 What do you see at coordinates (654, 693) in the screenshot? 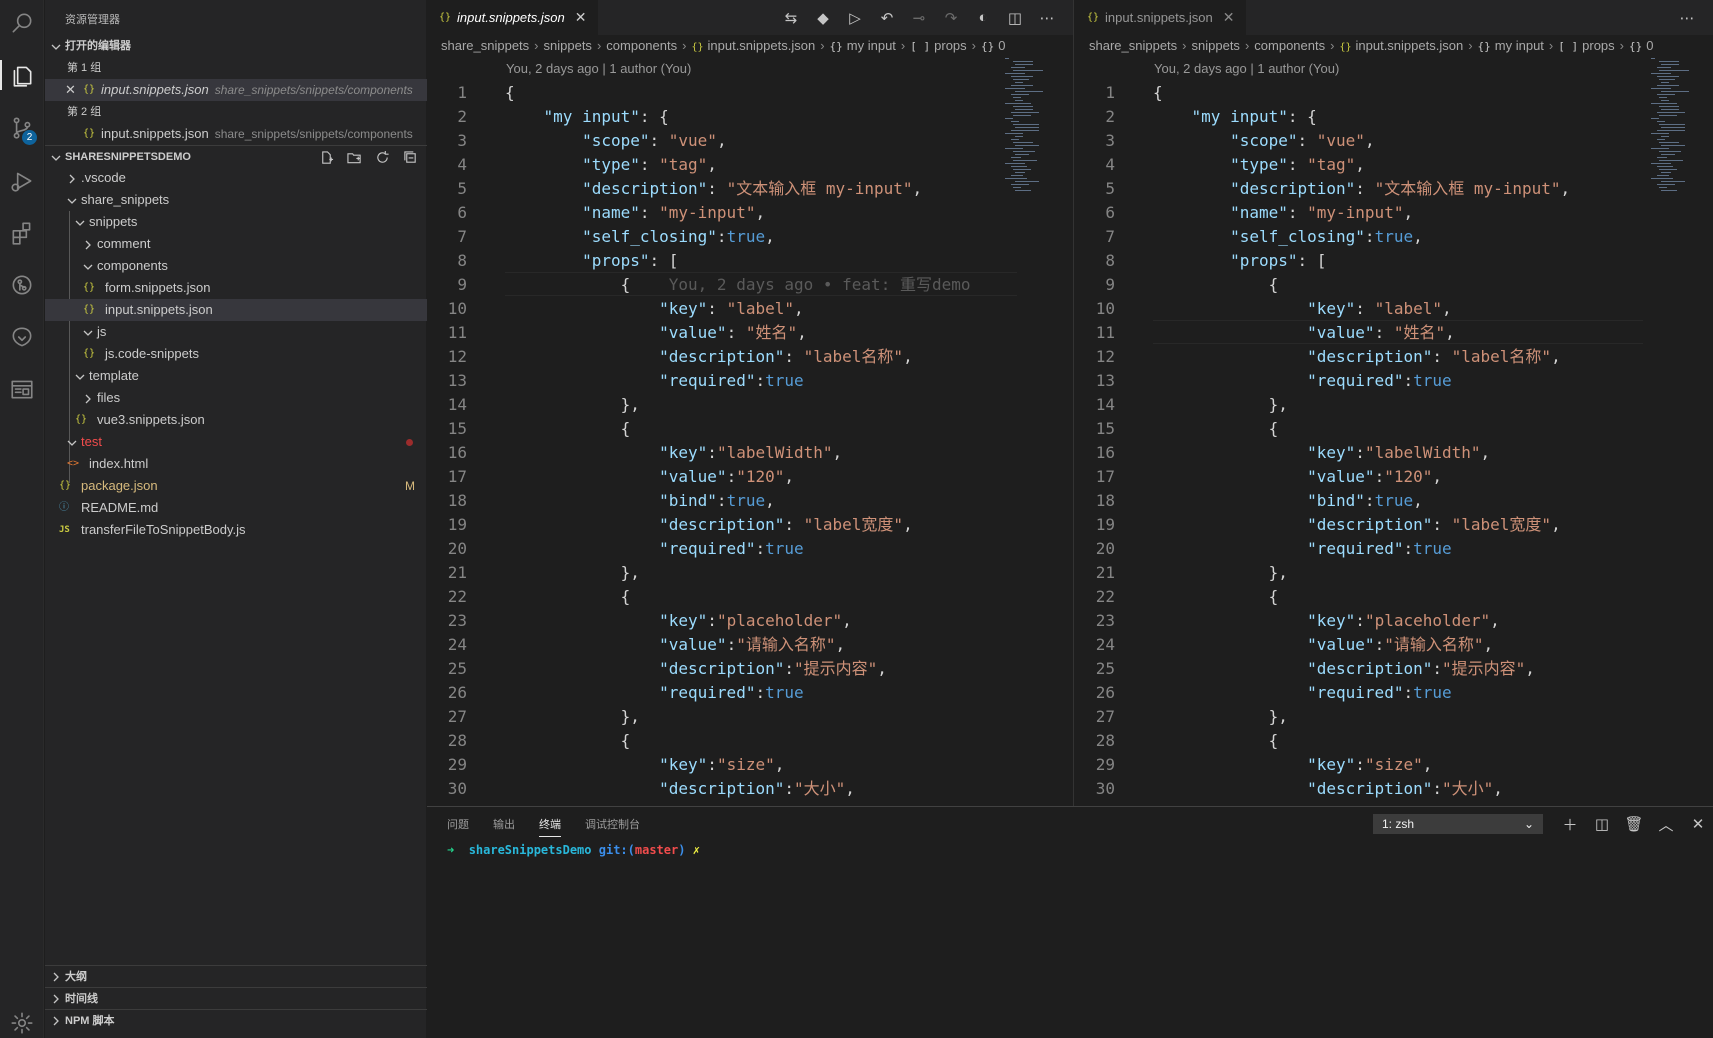
I see `code-line: "required":true` at bounding box center [654, 693].